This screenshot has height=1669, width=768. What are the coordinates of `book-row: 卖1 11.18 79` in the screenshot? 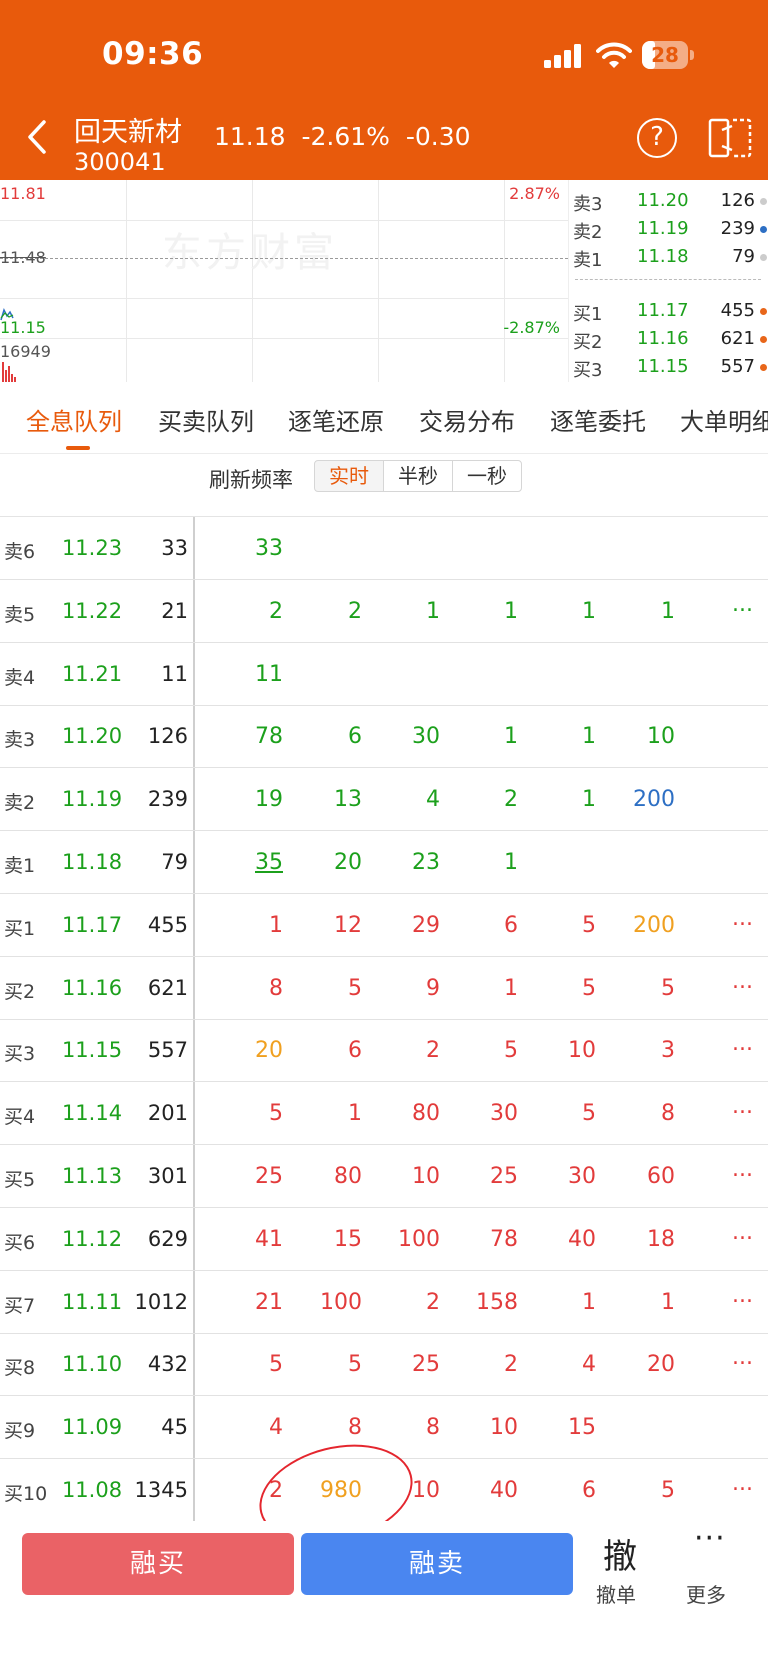 It's located at (668, 256).